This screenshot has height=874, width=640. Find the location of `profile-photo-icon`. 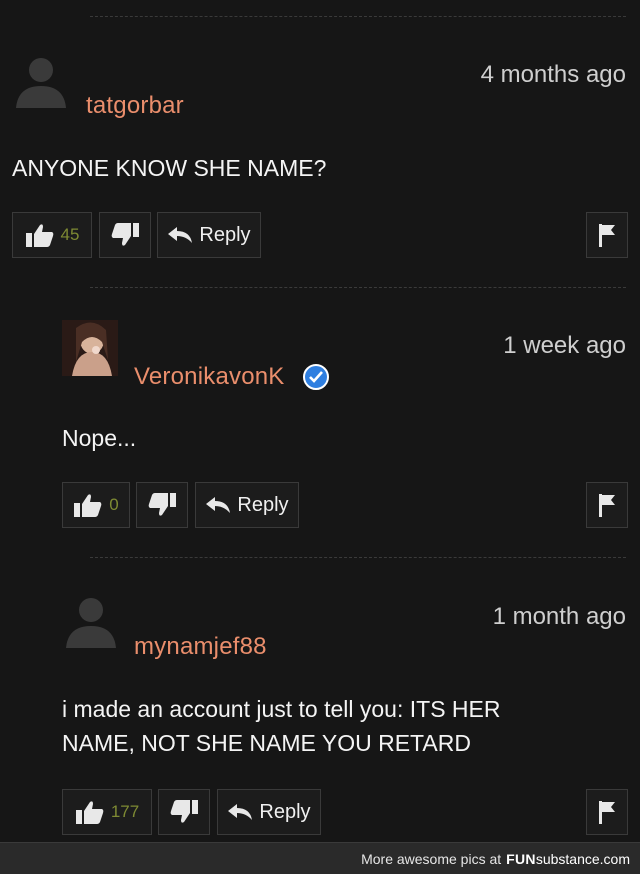

profile-photo-icon is located at coordinates (90, 348).